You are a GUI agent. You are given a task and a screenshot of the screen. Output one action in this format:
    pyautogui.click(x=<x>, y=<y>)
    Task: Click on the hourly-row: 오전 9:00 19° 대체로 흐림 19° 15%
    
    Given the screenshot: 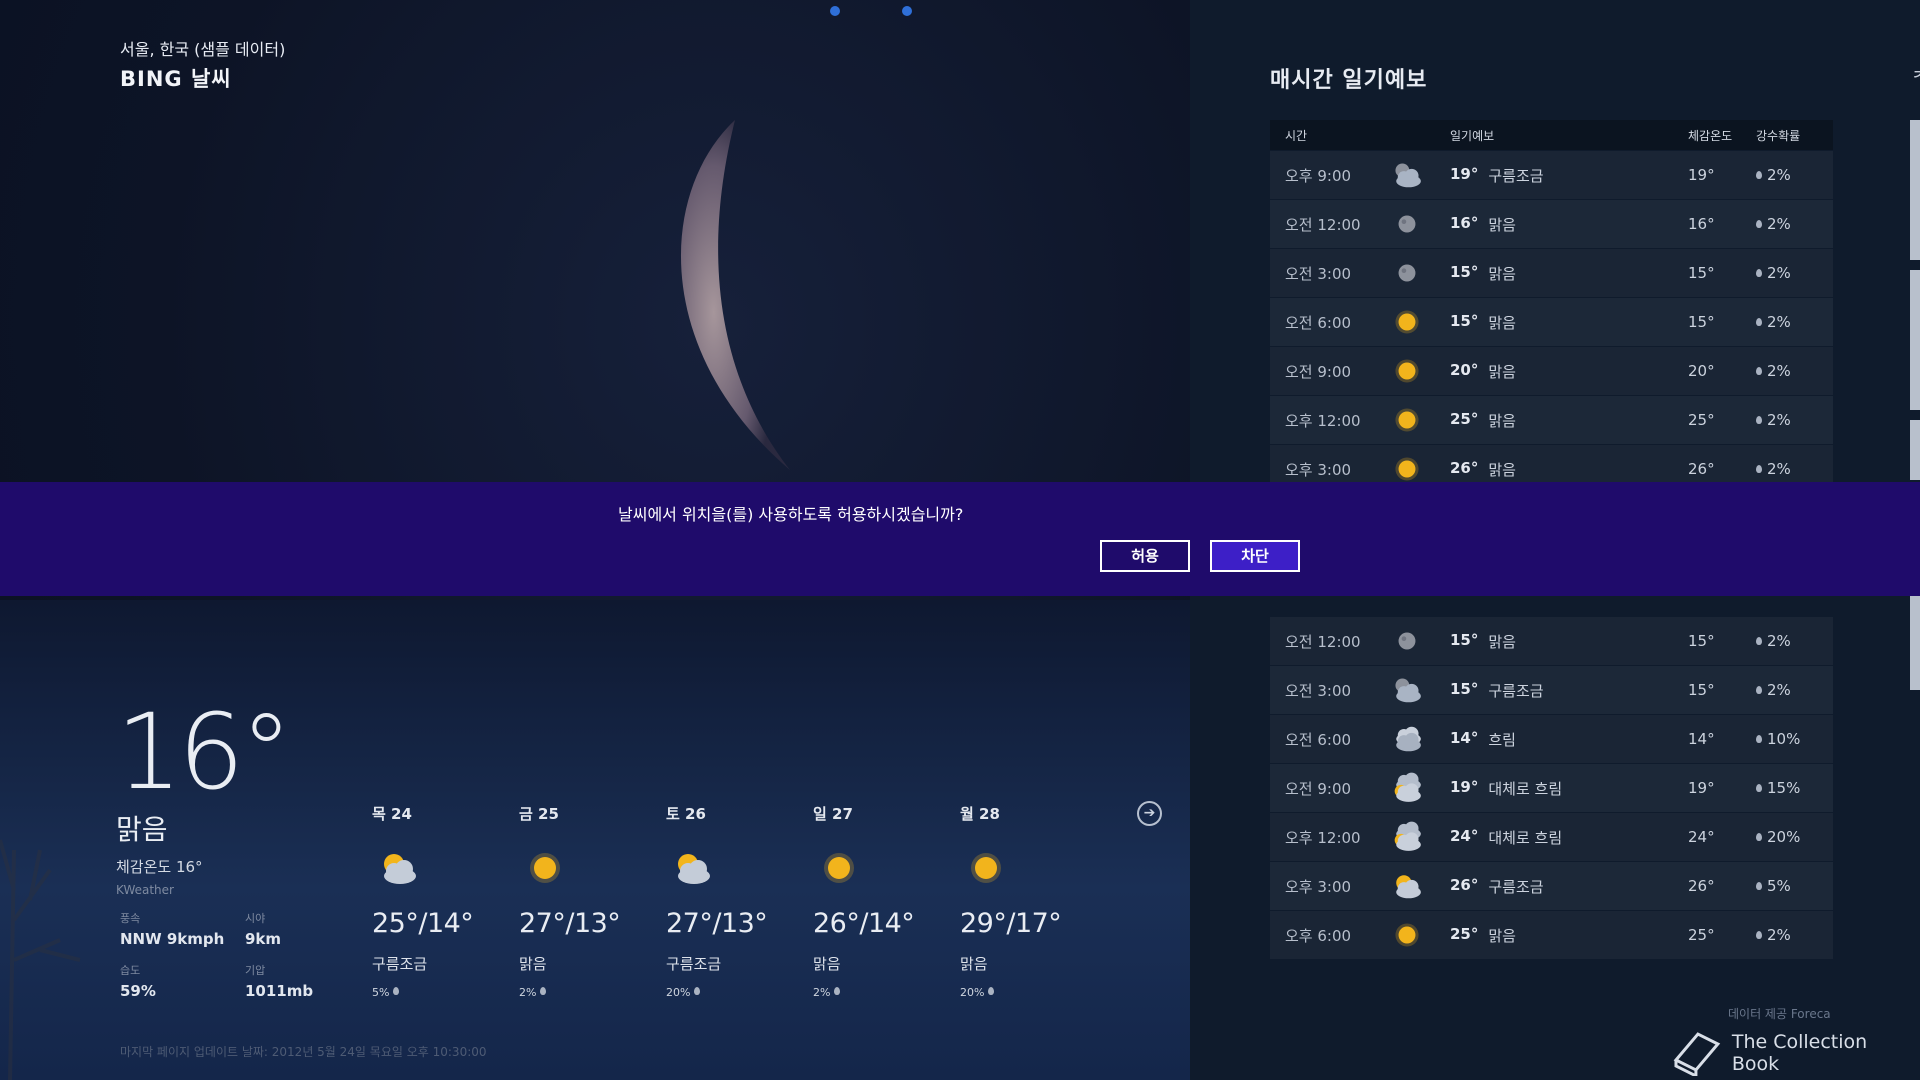 What is the action you would take?
    pyautogui.click(x=1551, y=788)
    